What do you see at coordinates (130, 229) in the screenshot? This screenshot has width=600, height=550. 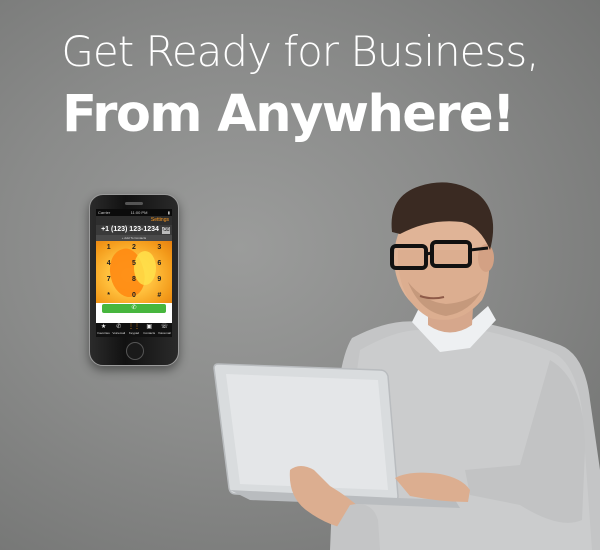 I see `dialed-number: +1 (123) 123-1234` at bounding box center [130, 229].